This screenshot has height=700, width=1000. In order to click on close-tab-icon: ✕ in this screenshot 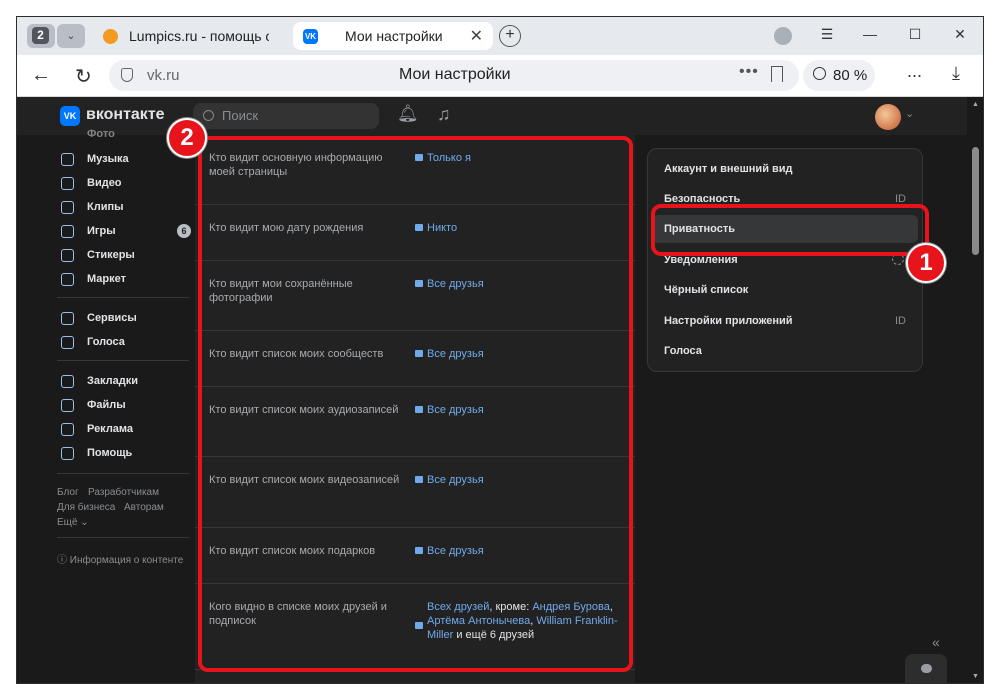, I will do `click(476, 36)`.